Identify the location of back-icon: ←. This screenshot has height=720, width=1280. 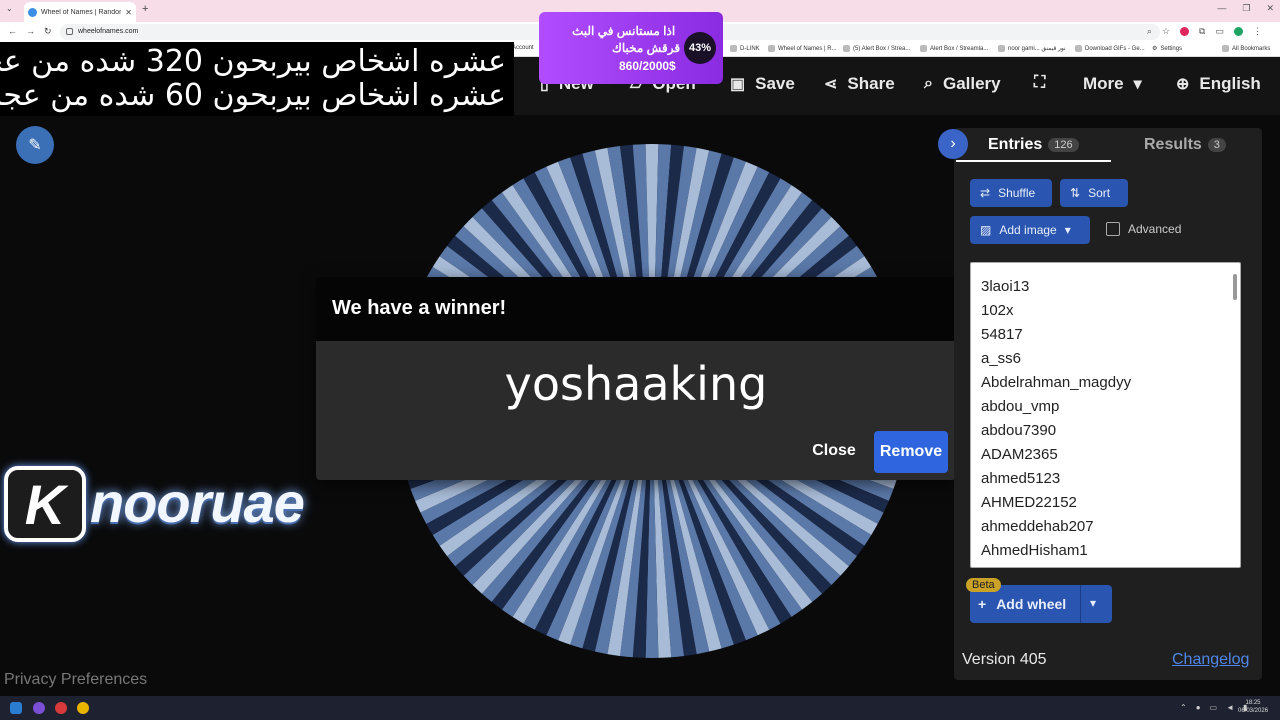
(12, 31).